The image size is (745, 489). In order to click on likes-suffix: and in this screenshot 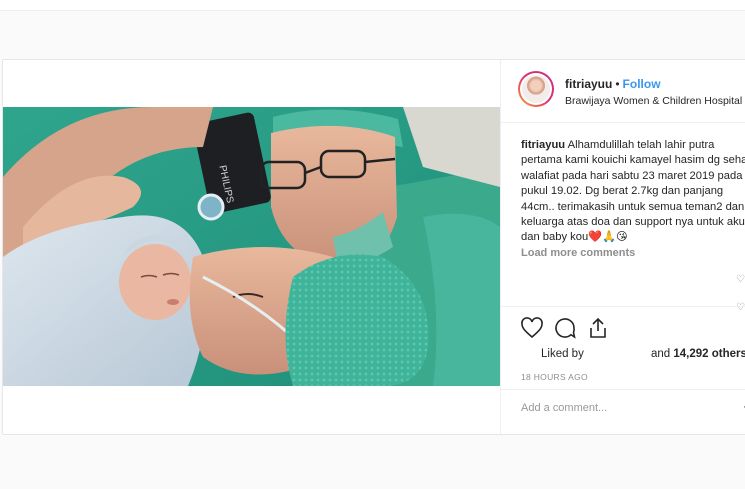, I will do `click(661, 354)`.